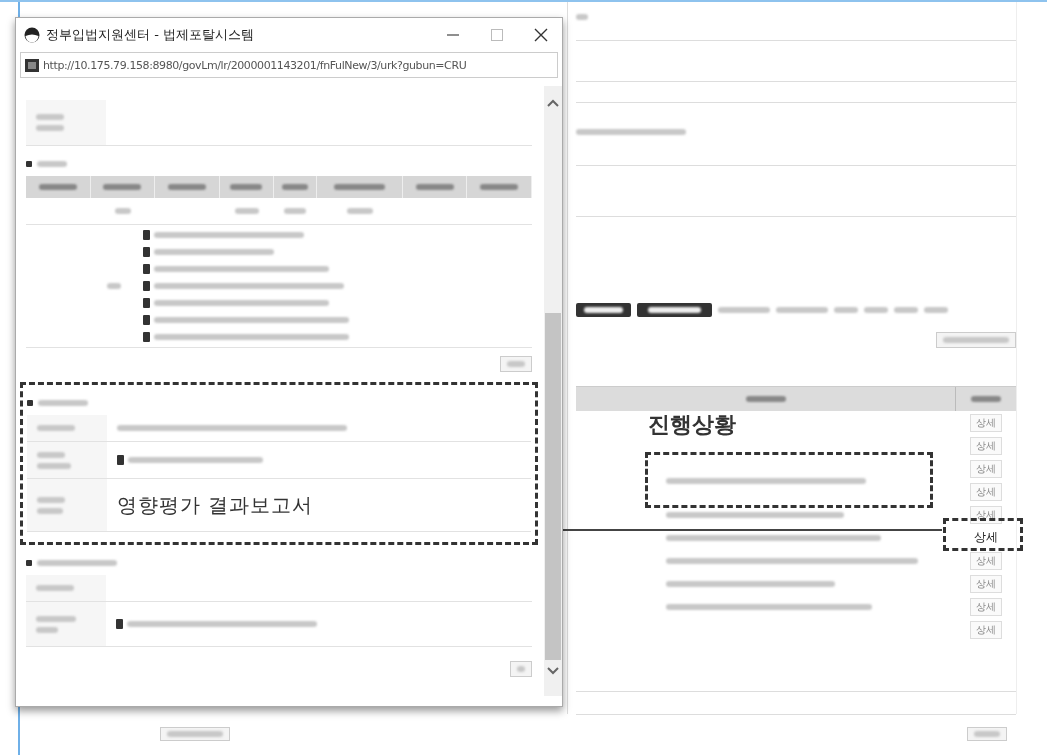 The image size is (1047, 755). Describe the element at coordinates (32, 35) in the screenshot. I see `logo-icon` at that location.